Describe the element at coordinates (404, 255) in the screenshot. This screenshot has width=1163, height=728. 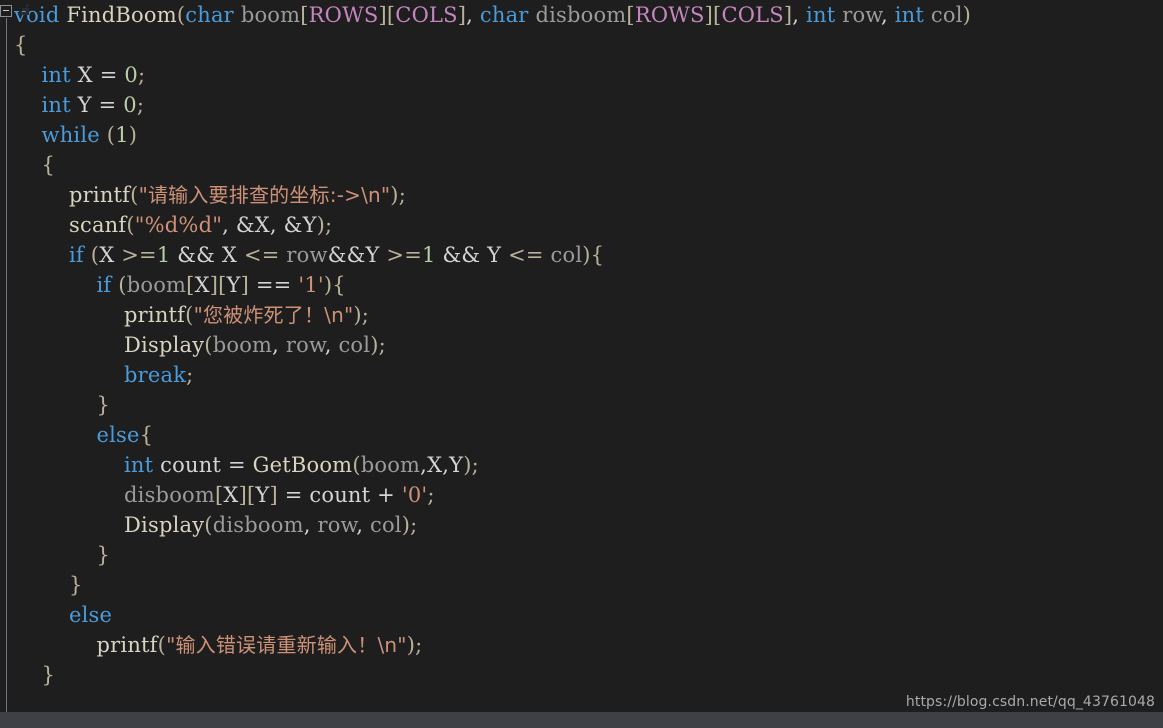
I see `code-token: >=` at that location.